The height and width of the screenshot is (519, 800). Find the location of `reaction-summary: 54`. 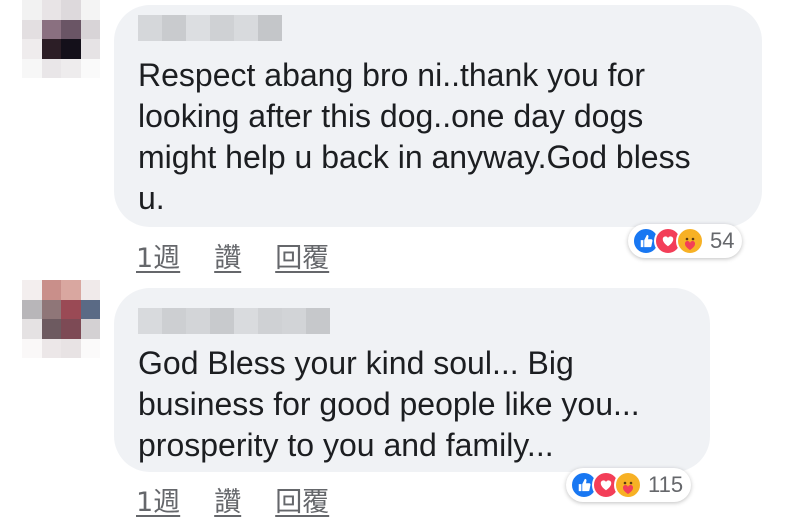

reaction-summary: 54 is located at coordinates (685, 241).